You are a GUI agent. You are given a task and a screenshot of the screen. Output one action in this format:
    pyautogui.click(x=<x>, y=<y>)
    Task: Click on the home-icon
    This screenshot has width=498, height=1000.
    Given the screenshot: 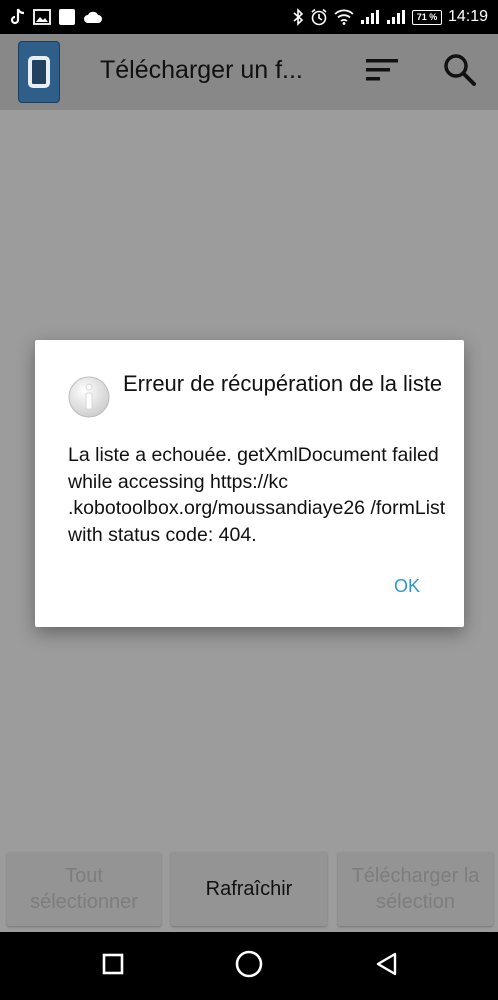 What is the action you would take?
    pyautogui.click(x=249, y=966)
    